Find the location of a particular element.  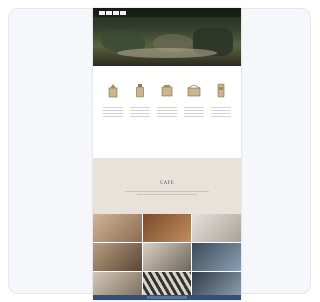

footer-bar is located at coordinates (167, 297).